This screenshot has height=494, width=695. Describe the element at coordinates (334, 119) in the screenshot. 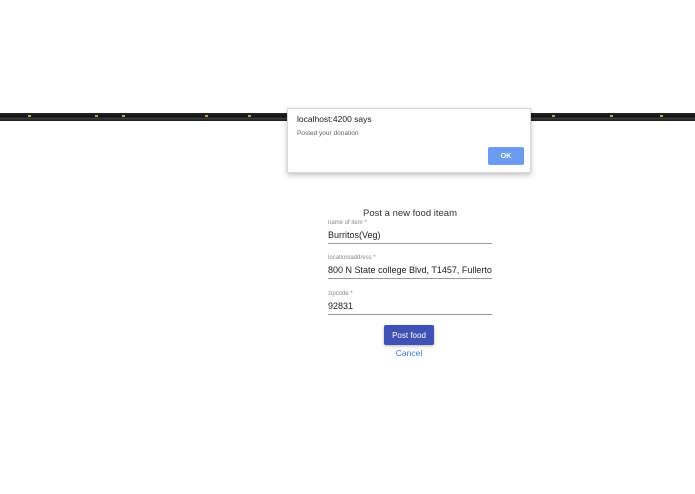

I see `alert-title: localhost:4200 says` at that location.